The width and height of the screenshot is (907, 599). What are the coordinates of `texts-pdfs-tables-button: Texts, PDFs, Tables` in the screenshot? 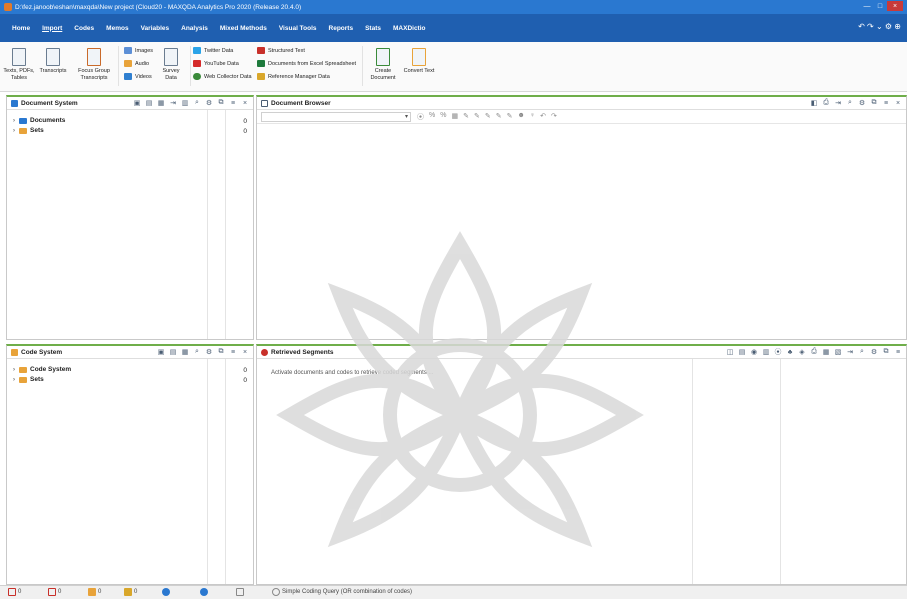 It's located at (19, 64).